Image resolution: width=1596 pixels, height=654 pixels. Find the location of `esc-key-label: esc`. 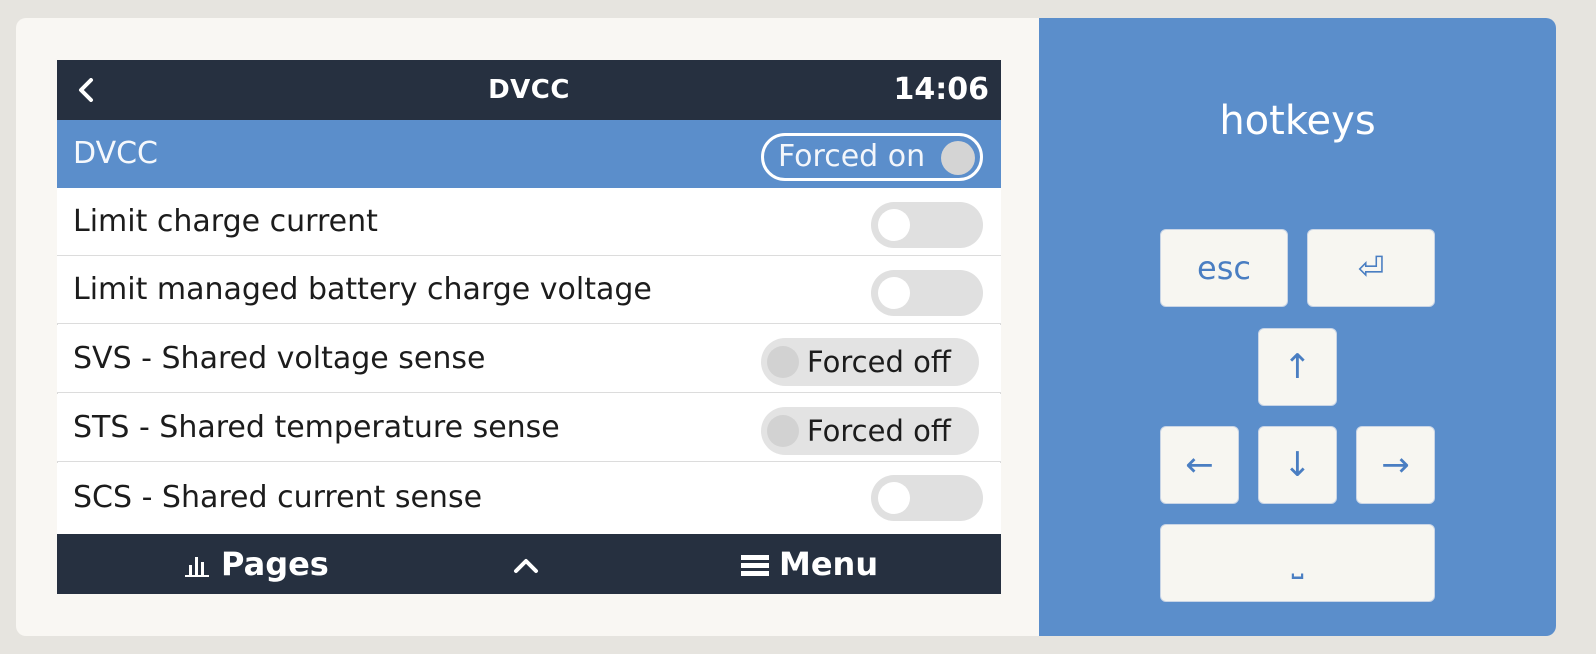

esc-key-label: esc is located at coordinates (1224, 268).